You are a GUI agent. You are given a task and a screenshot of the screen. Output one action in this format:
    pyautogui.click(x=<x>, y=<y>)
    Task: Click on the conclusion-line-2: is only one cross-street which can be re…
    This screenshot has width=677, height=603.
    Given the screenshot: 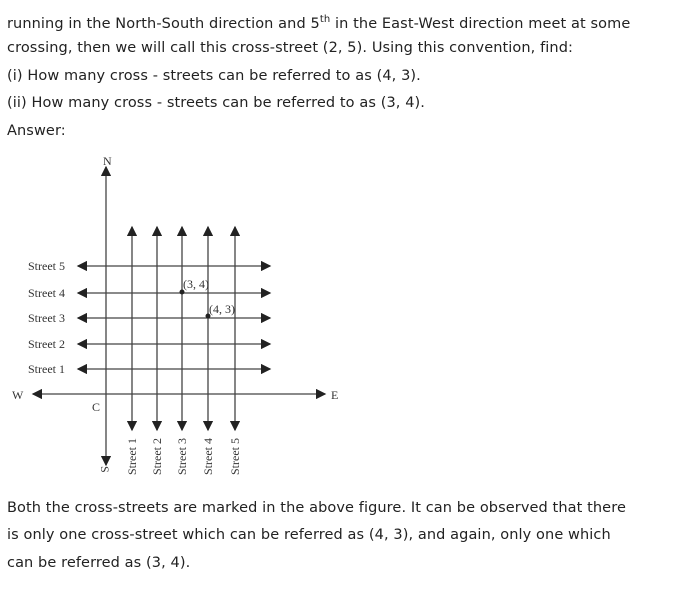 What is the action you would take?
    pyautogui.click(x=309, y=535)
    